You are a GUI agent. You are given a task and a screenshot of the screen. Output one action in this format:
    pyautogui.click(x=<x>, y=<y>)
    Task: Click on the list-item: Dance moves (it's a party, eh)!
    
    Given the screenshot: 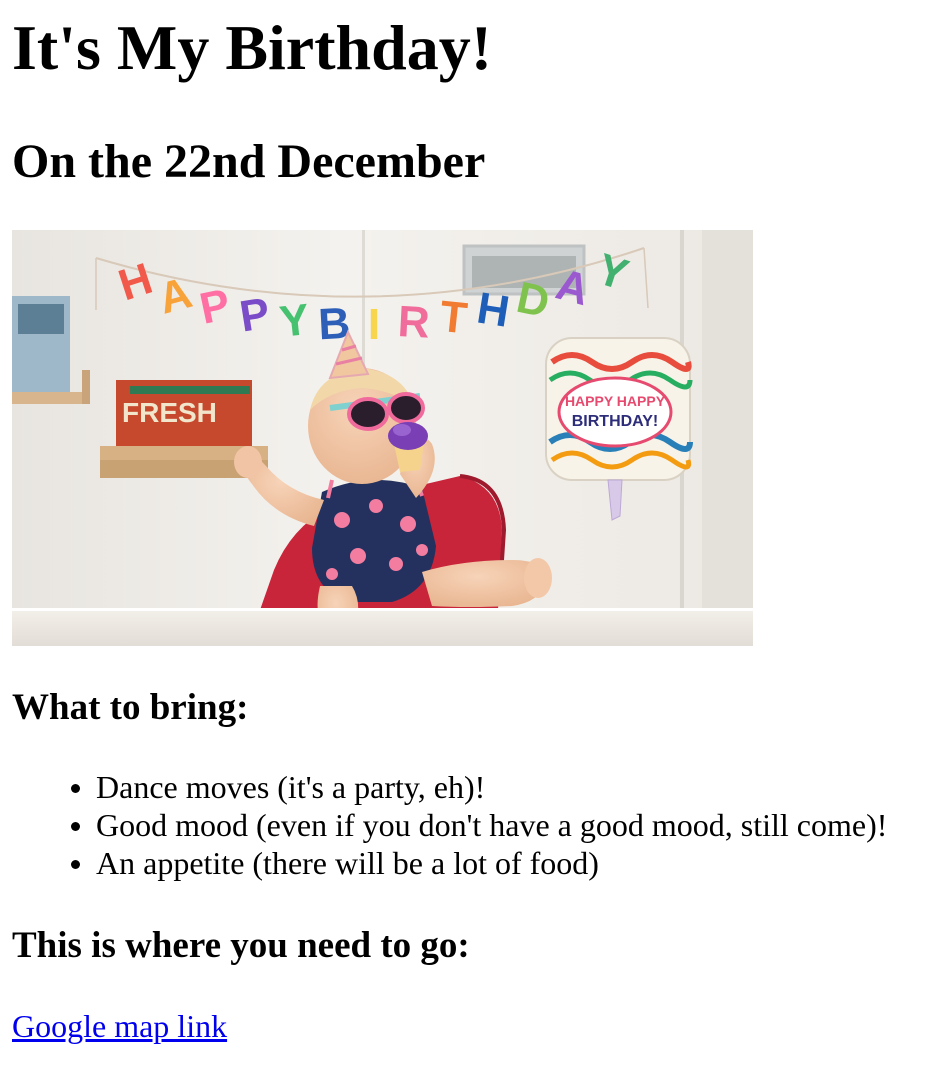 What is the action you would take?
    pyautogui.click(x=478, y=787)
    